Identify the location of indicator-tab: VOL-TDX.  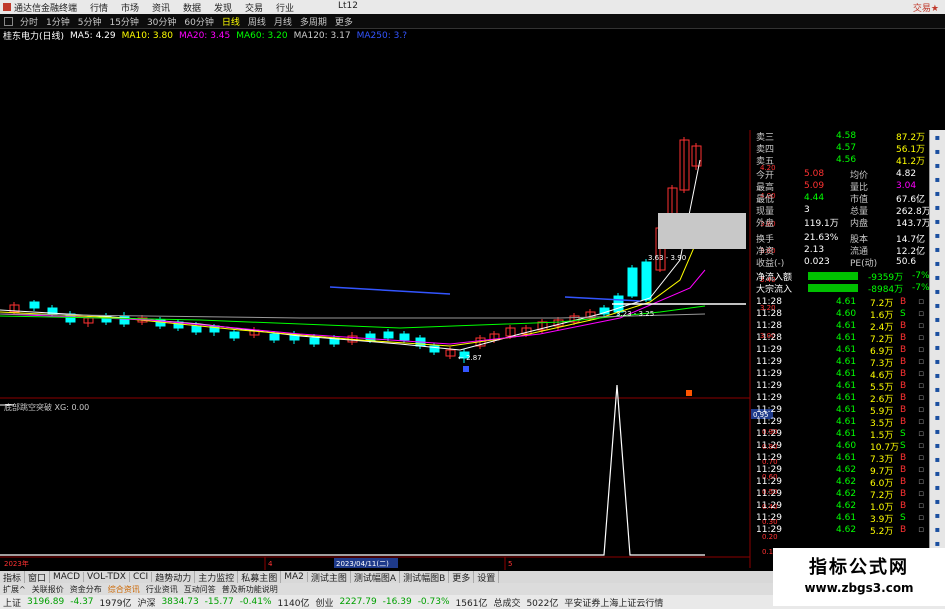
(107, 577).